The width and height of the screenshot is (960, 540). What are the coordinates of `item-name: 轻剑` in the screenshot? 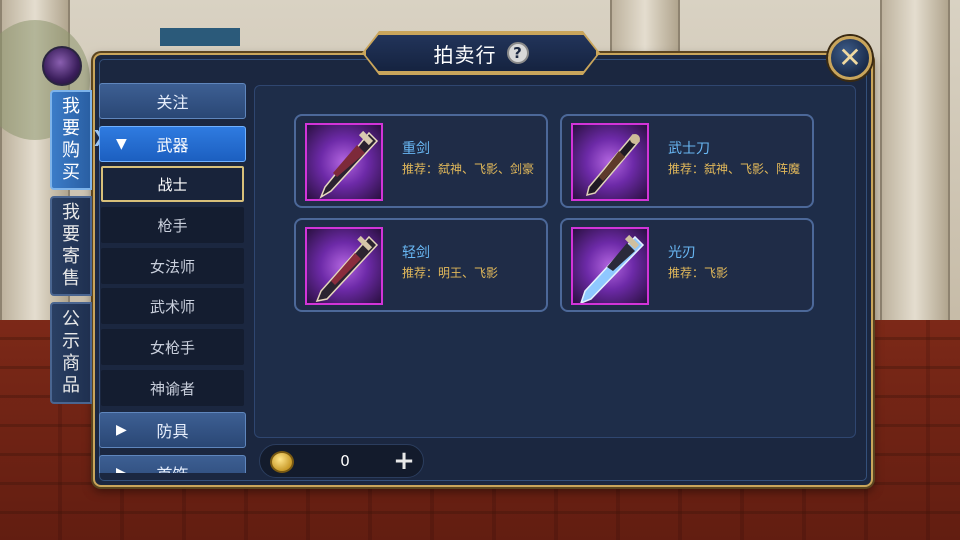 It's located at (416, 253).